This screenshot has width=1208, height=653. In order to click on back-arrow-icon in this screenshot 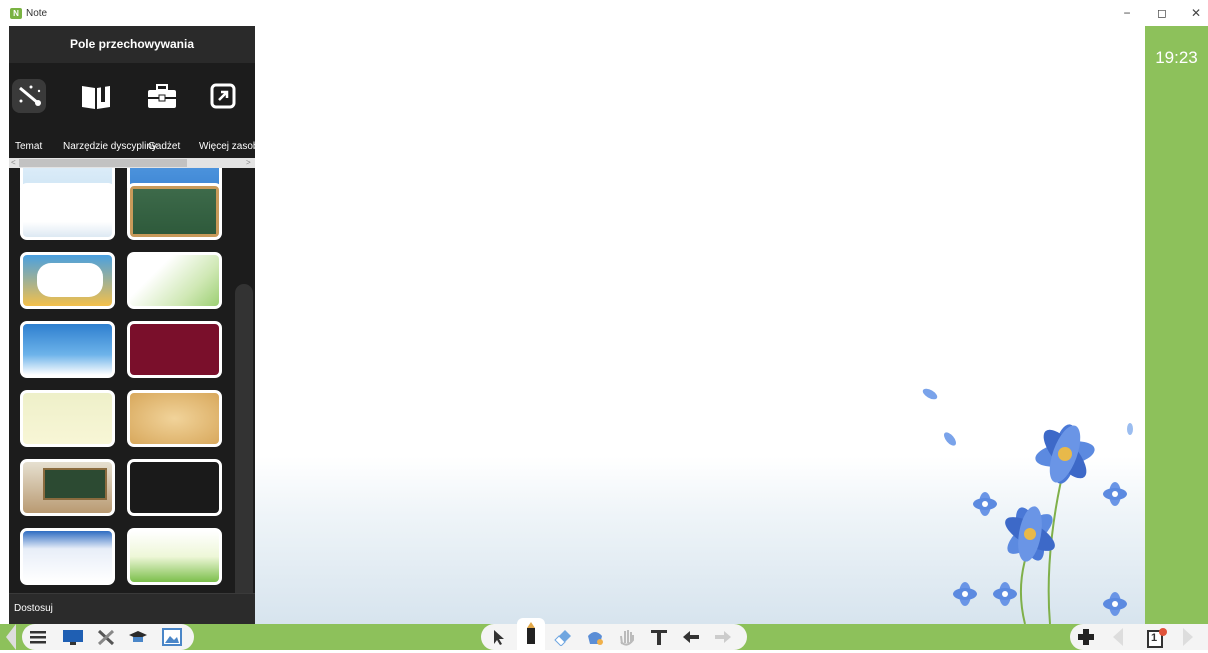, I will do `click(11, 637)`.